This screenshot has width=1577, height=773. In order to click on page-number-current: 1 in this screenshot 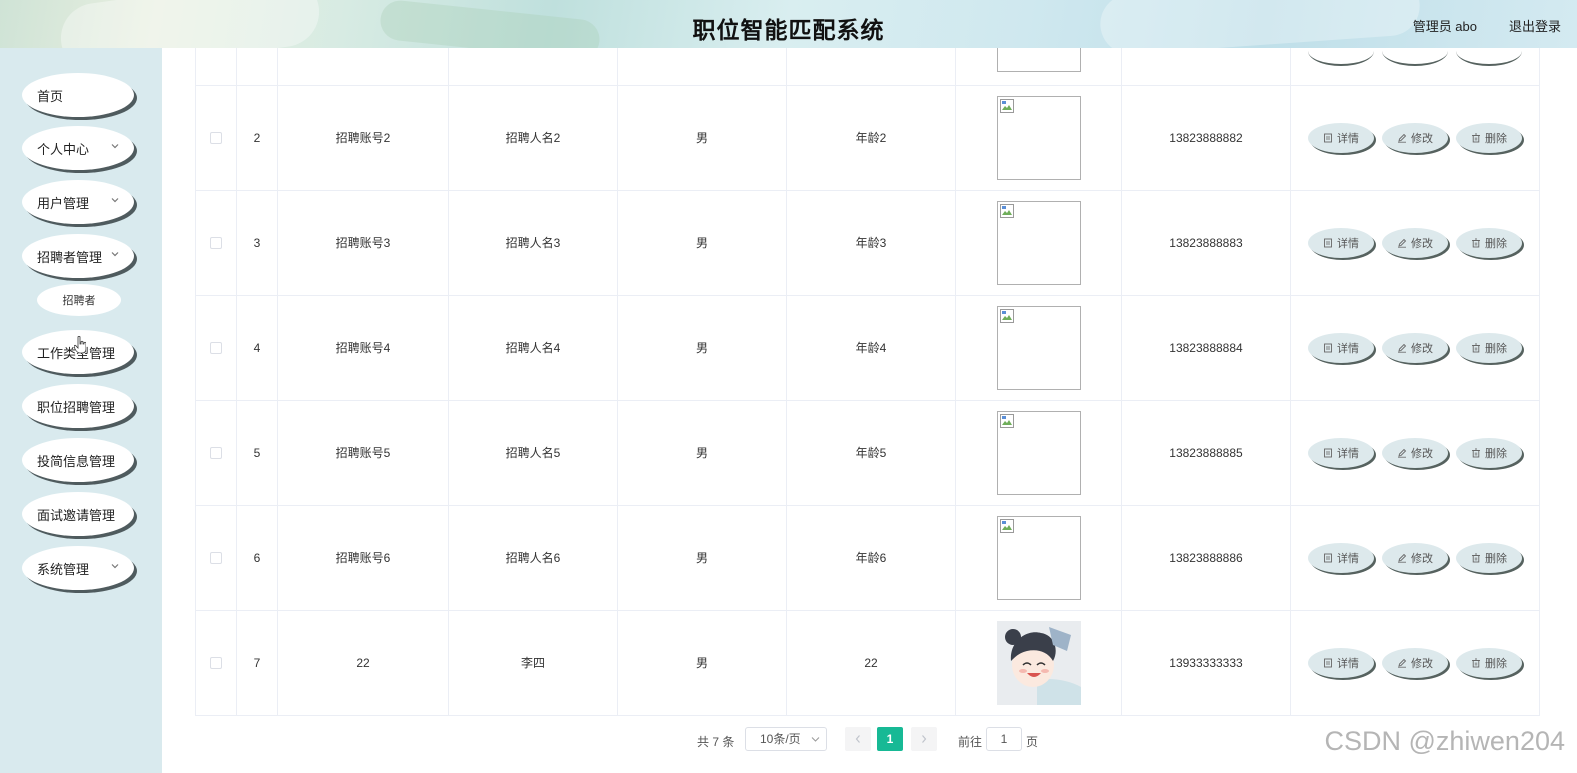, I will do `click(890, 739)`.